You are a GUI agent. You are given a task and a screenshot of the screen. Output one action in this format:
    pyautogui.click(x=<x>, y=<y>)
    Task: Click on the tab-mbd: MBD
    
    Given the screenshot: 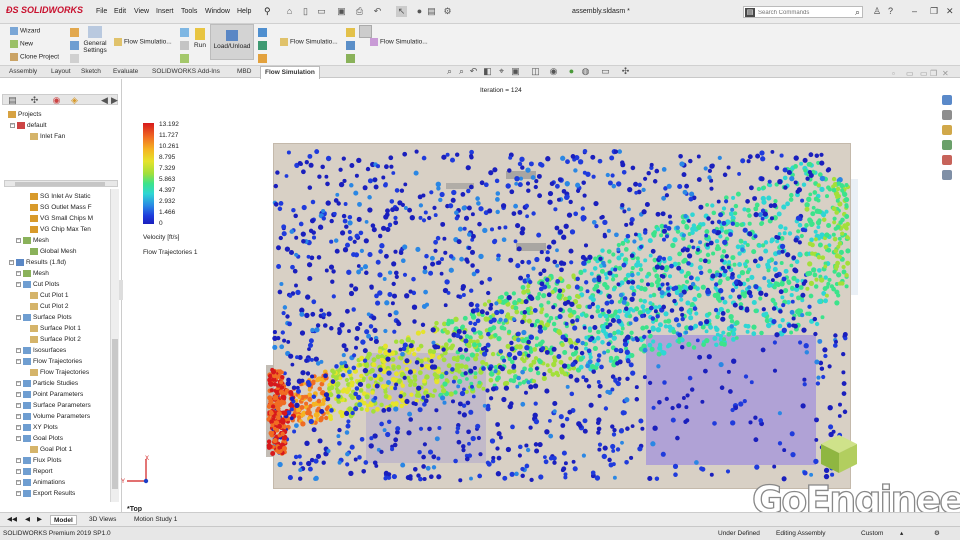 What is the action you would take?
    pyautogui.click(x=244, y=71)
    